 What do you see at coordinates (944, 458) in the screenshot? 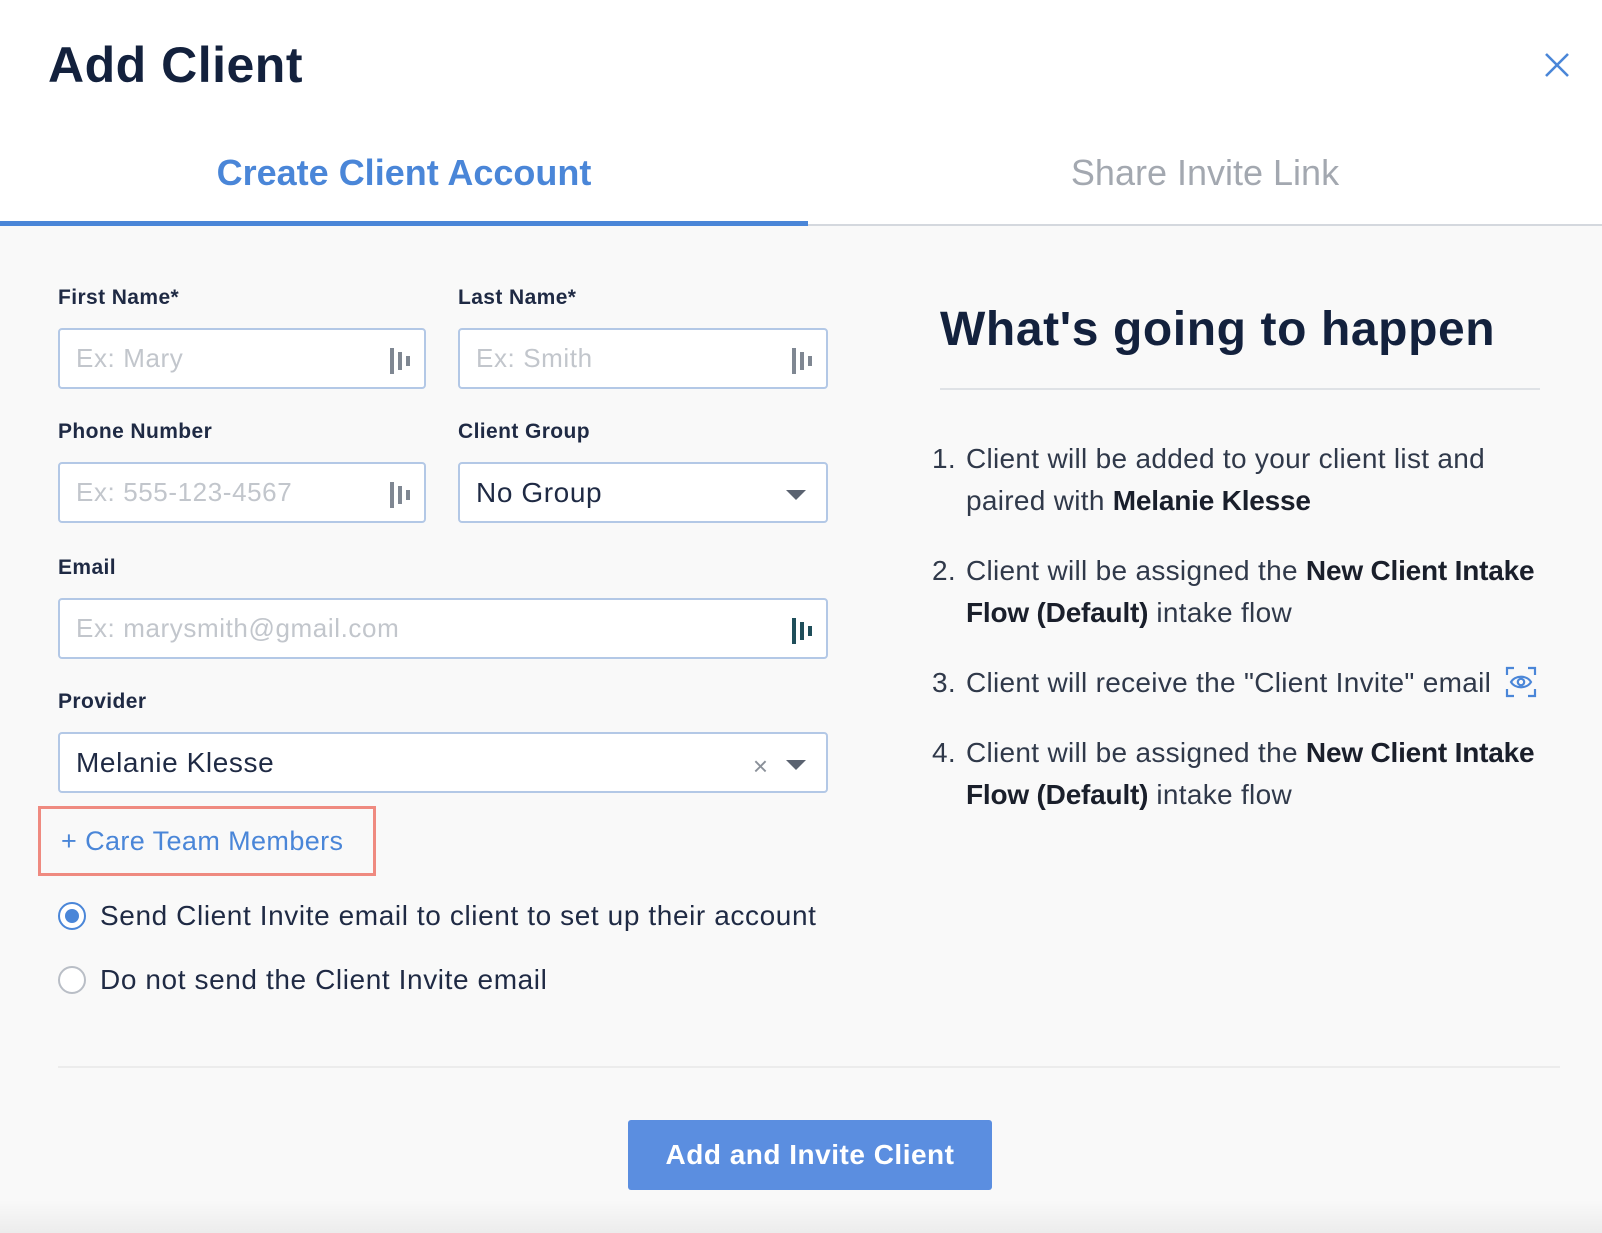
I see `step-number: 1.` at bounding box center [944, 458].